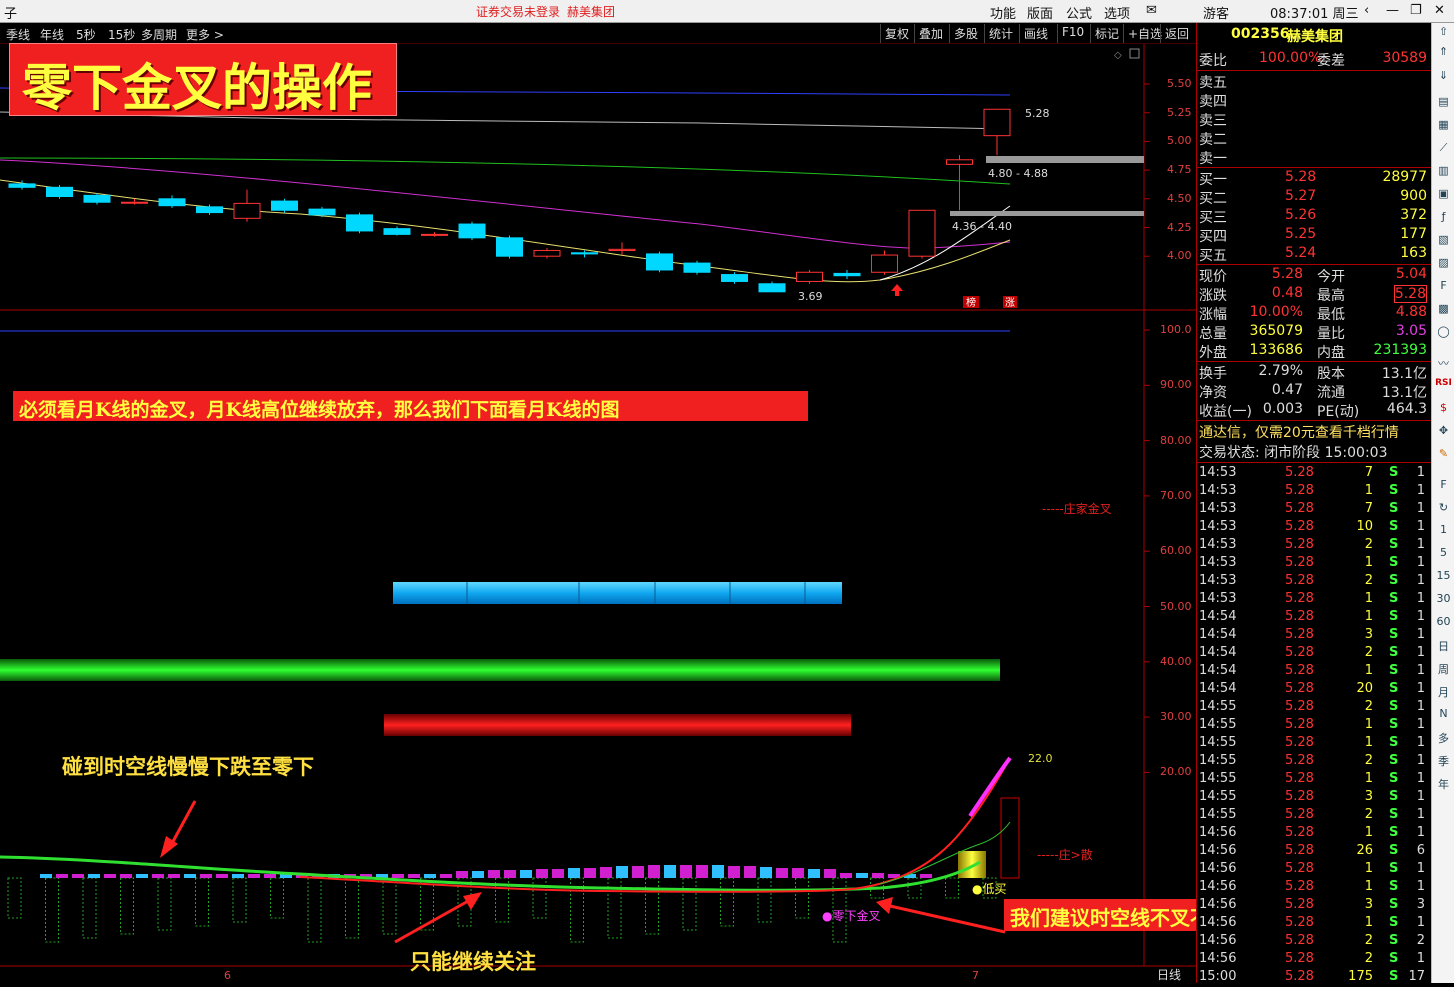 This screenshot has height=987, width=1454. I want to click on nav-up-icon: ⇑, so click(1443, 53).